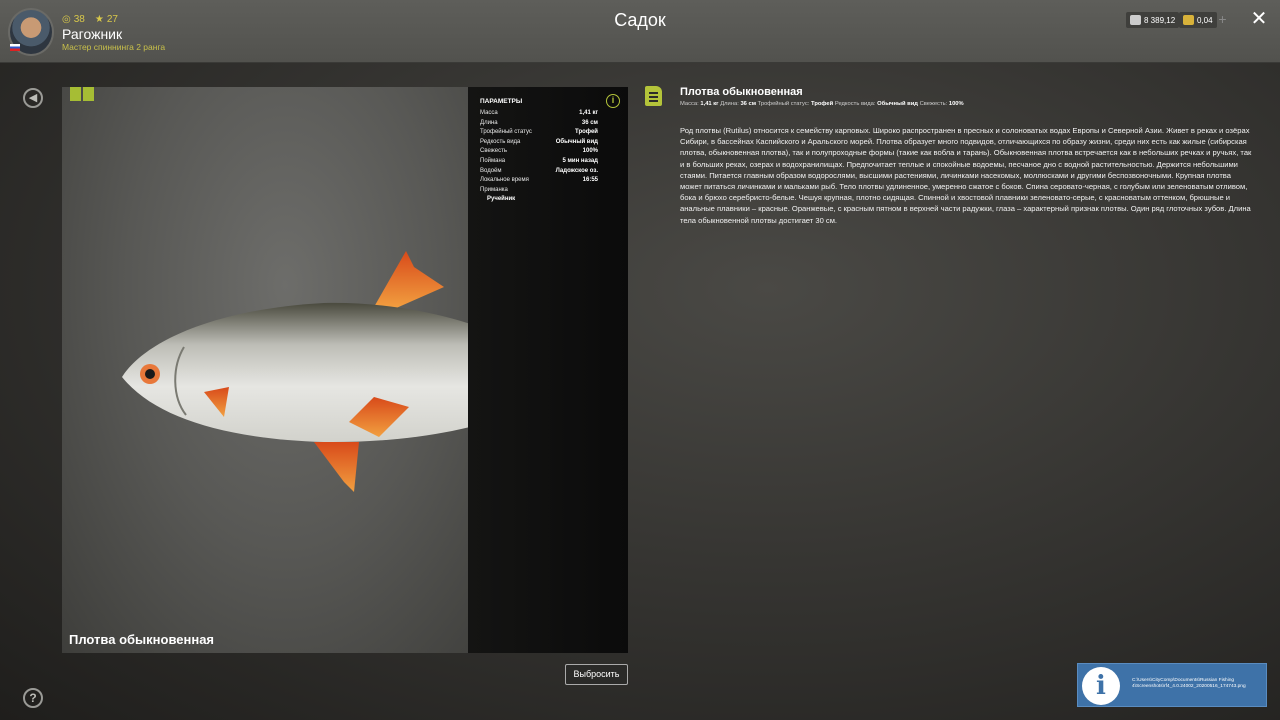 The height and width of the screenshot is (720, 1280). I want to click on param-label: Масса, so click(489, 113).